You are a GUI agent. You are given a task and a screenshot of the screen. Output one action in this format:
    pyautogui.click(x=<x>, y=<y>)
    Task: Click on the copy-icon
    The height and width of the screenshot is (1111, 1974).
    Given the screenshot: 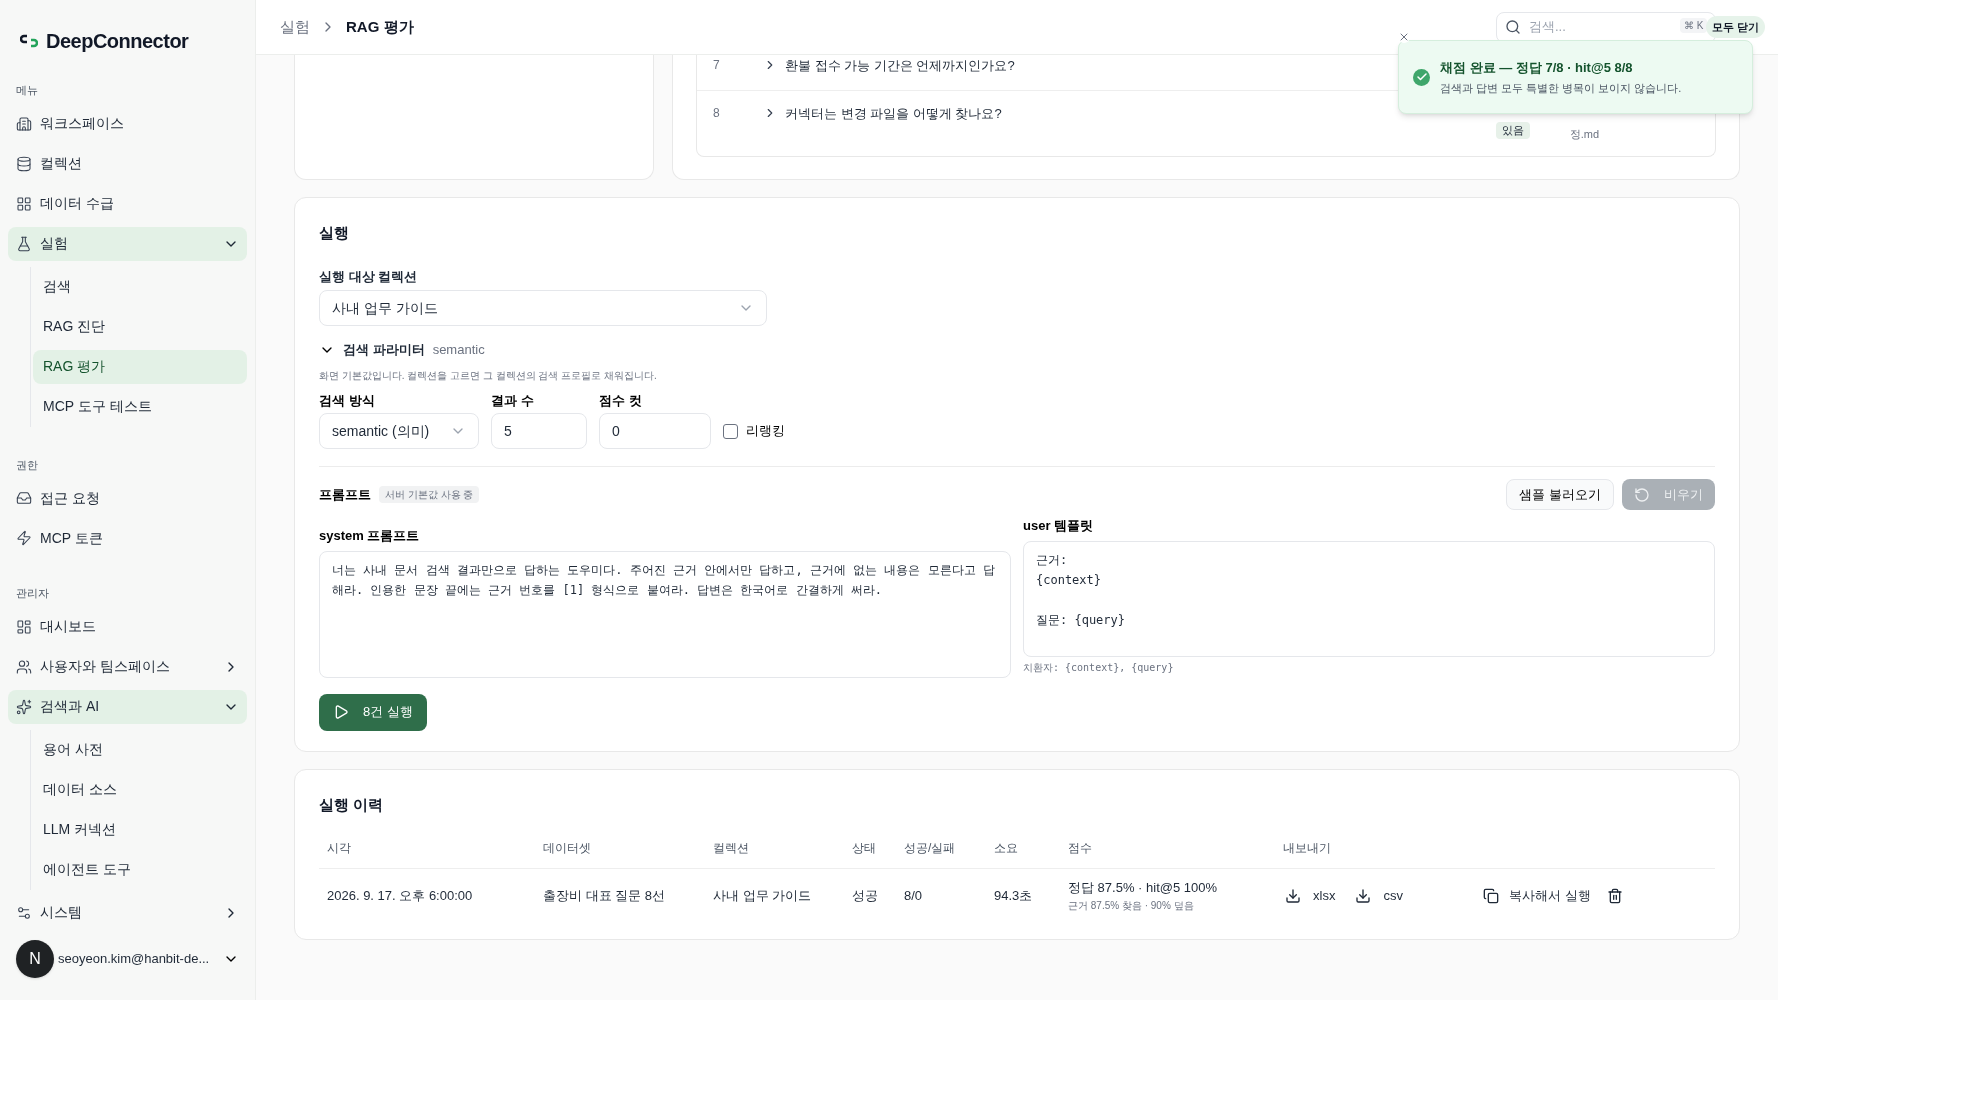 What is the action you would take?
    pyautogui.click(x=1490, y=895)
    